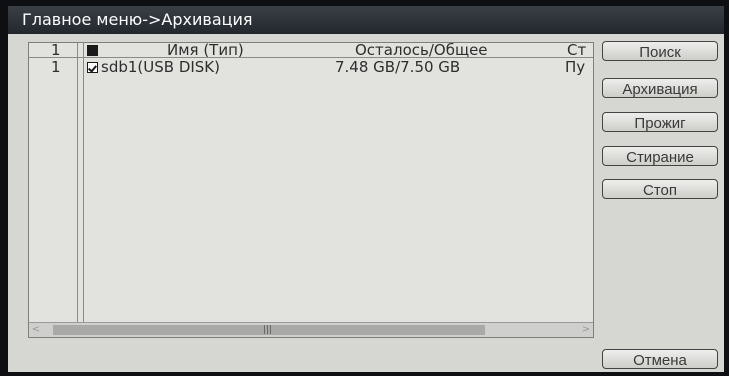 The width and height of the screenshot is (729, 376). I want to click on header-space: Осталось/Общее, so click(421, 50).